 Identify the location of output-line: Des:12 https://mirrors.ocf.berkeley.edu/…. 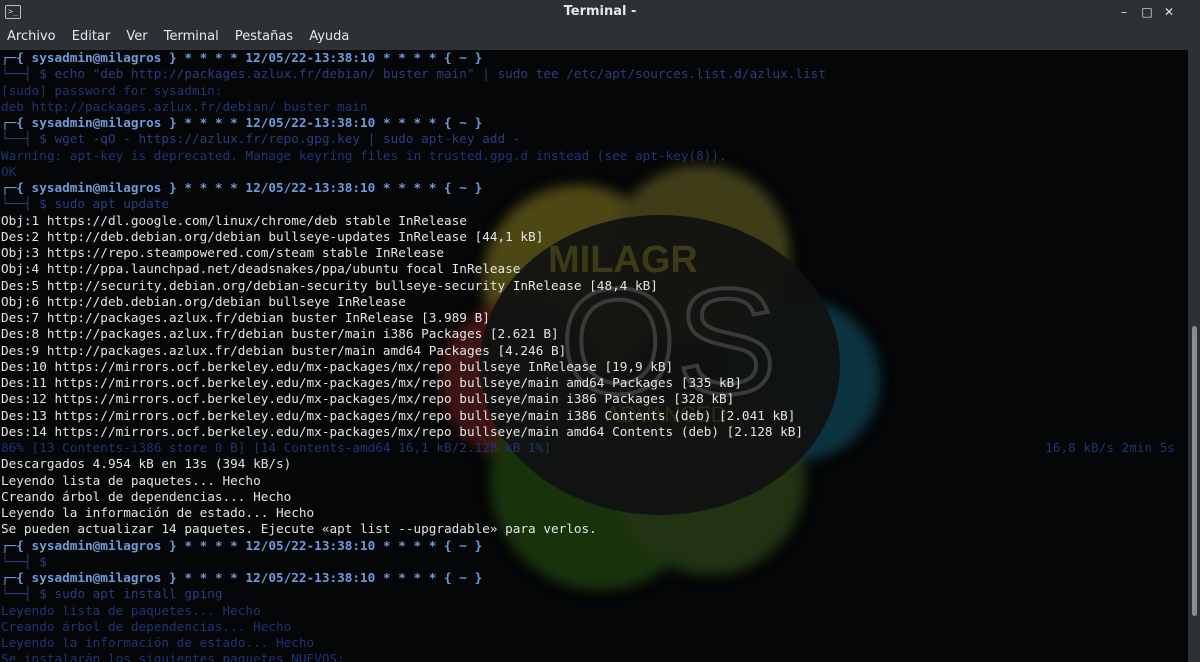
(594, 399).